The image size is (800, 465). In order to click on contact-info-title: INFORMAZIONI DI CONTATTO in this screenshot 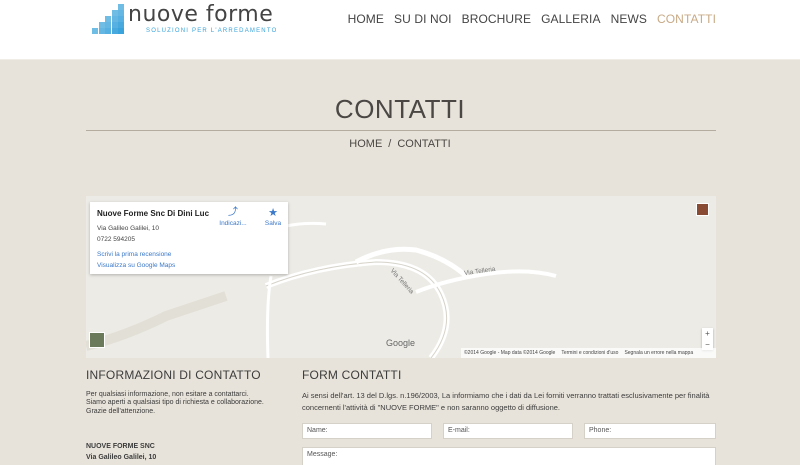, I will do `click(173, 375)`.